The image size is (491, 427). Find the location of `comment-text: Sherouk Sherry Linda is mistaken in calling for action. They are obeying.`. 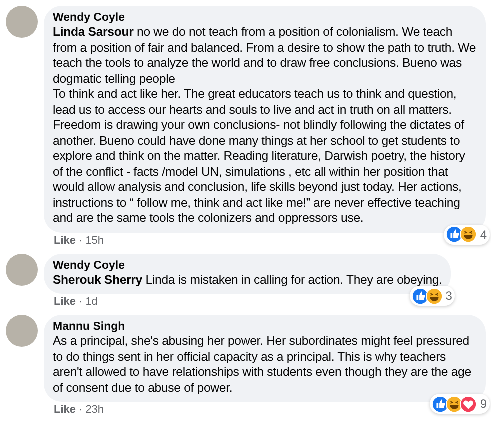

comment-text: Sherouk Sherry Linda is mistaken in calling for action. They are obeying. is located at coordinates (247, 280).